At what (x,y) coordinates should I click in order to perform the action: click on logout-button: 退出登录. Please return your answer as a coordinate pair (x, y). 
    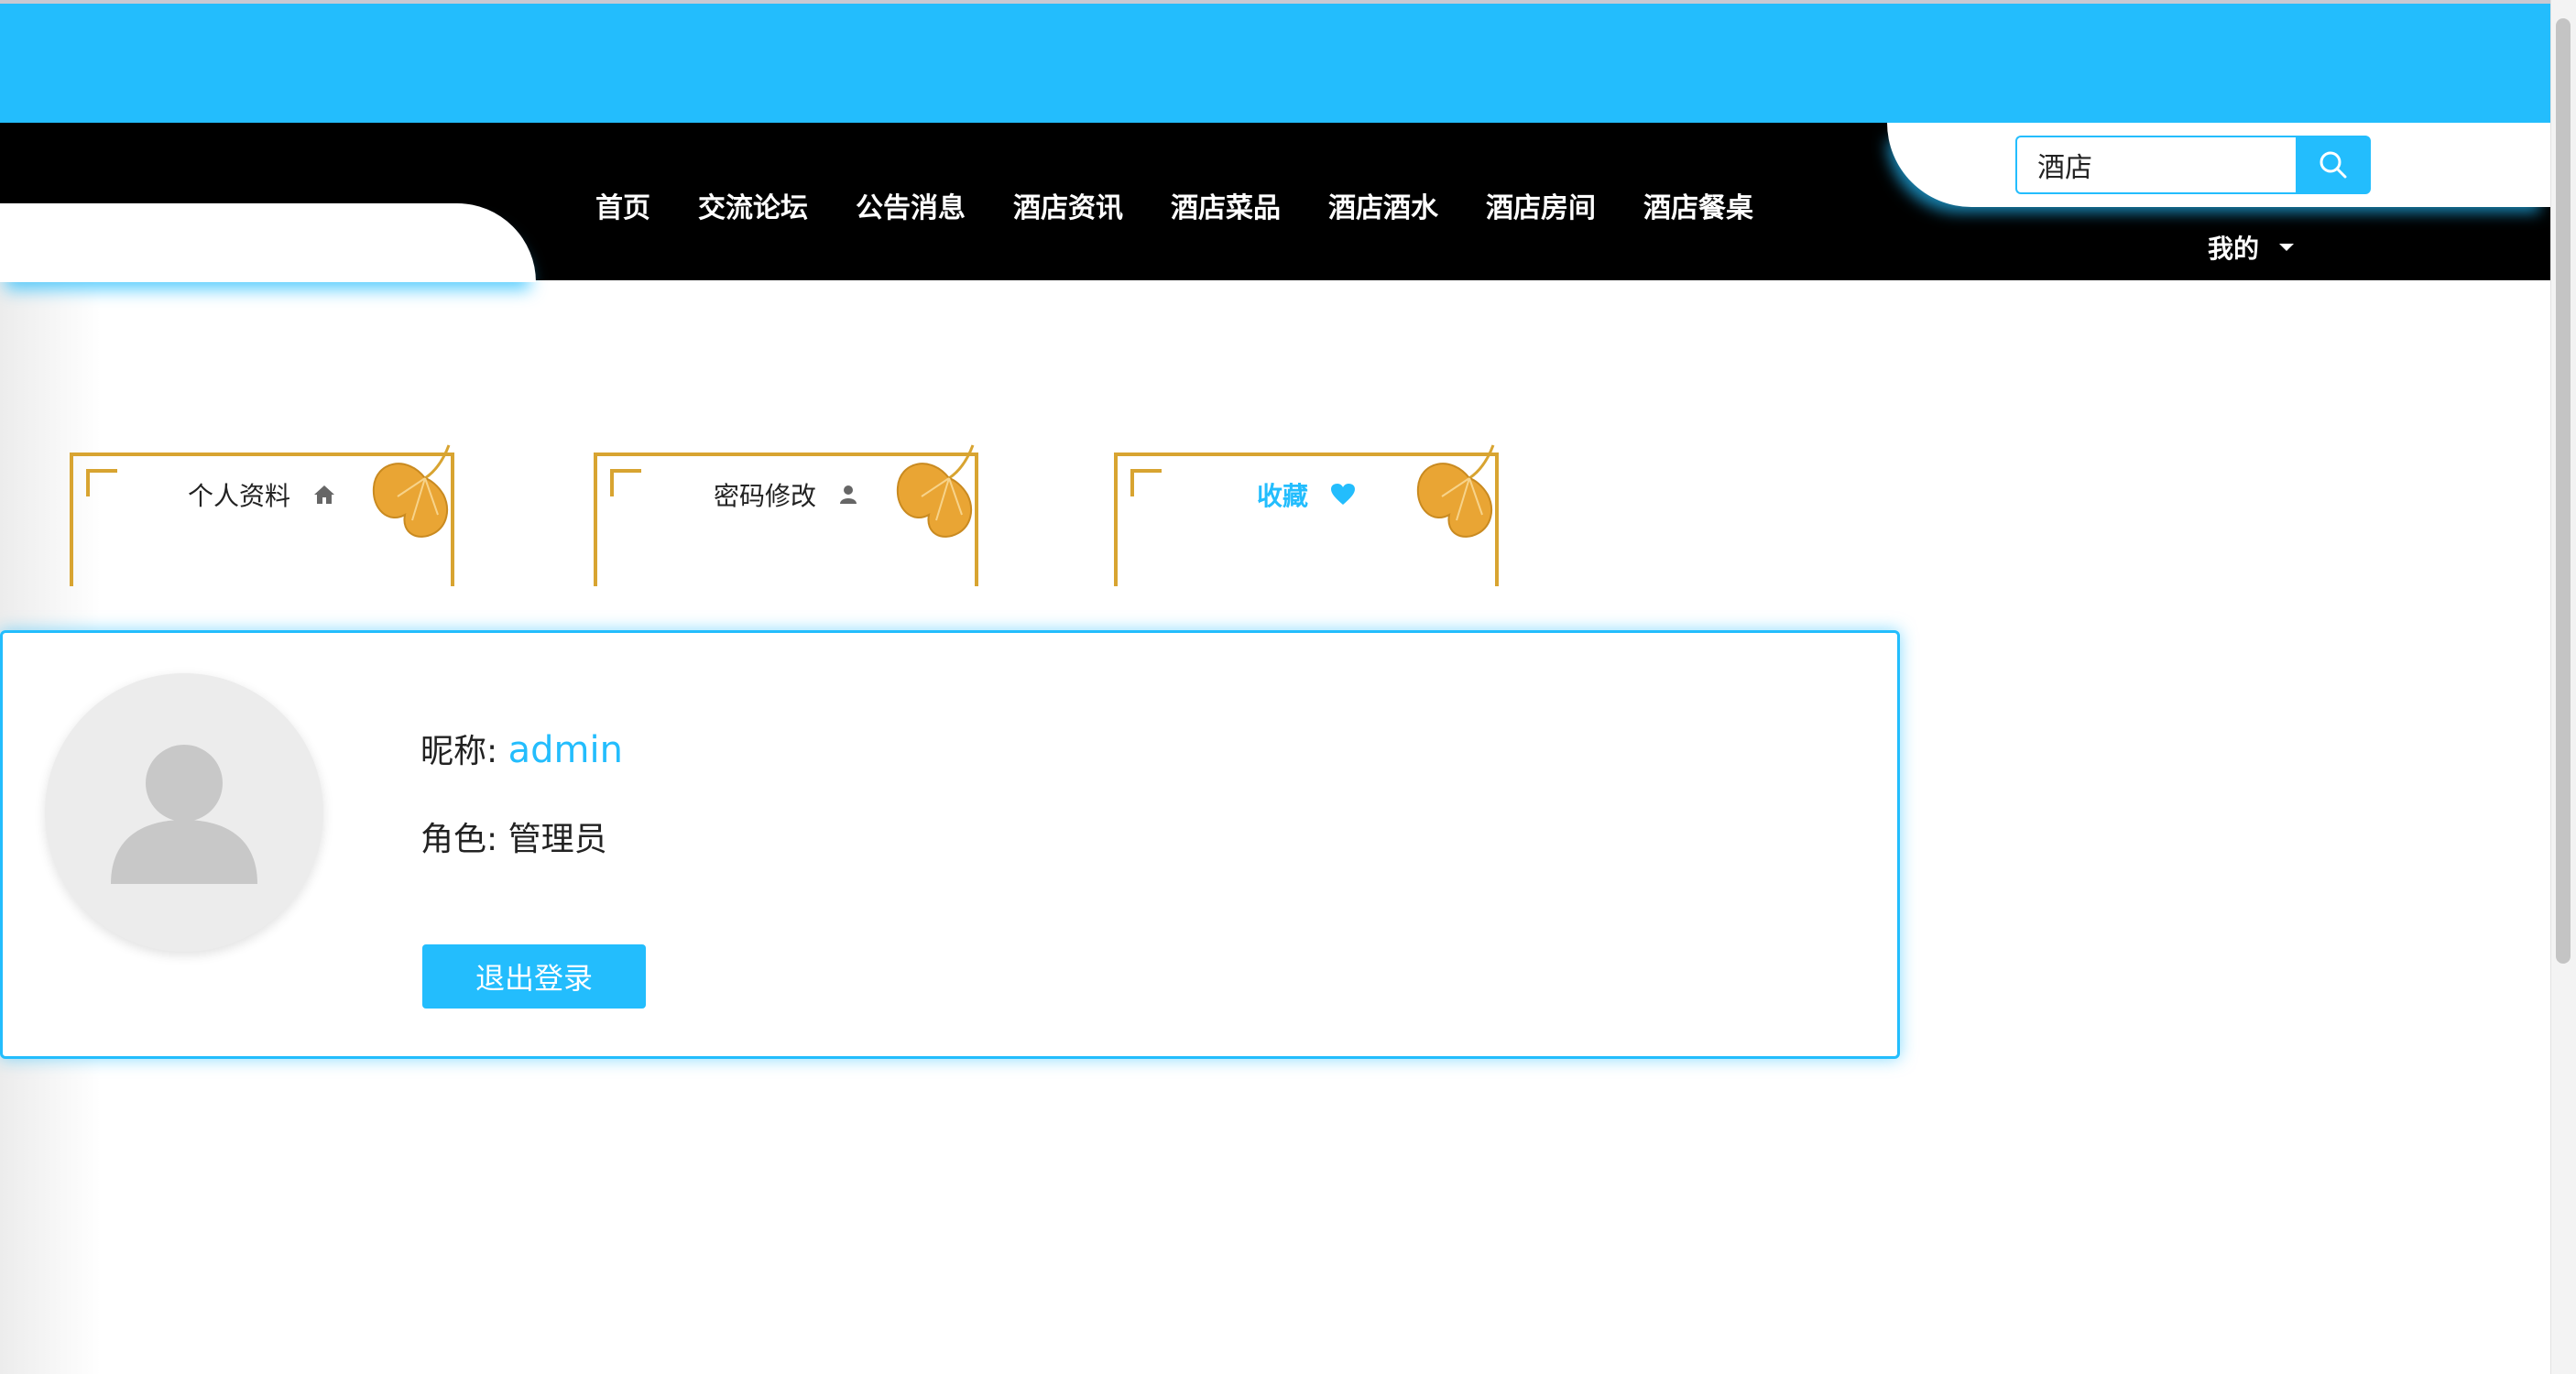
    Looking at the image, I should click on (534, 977).